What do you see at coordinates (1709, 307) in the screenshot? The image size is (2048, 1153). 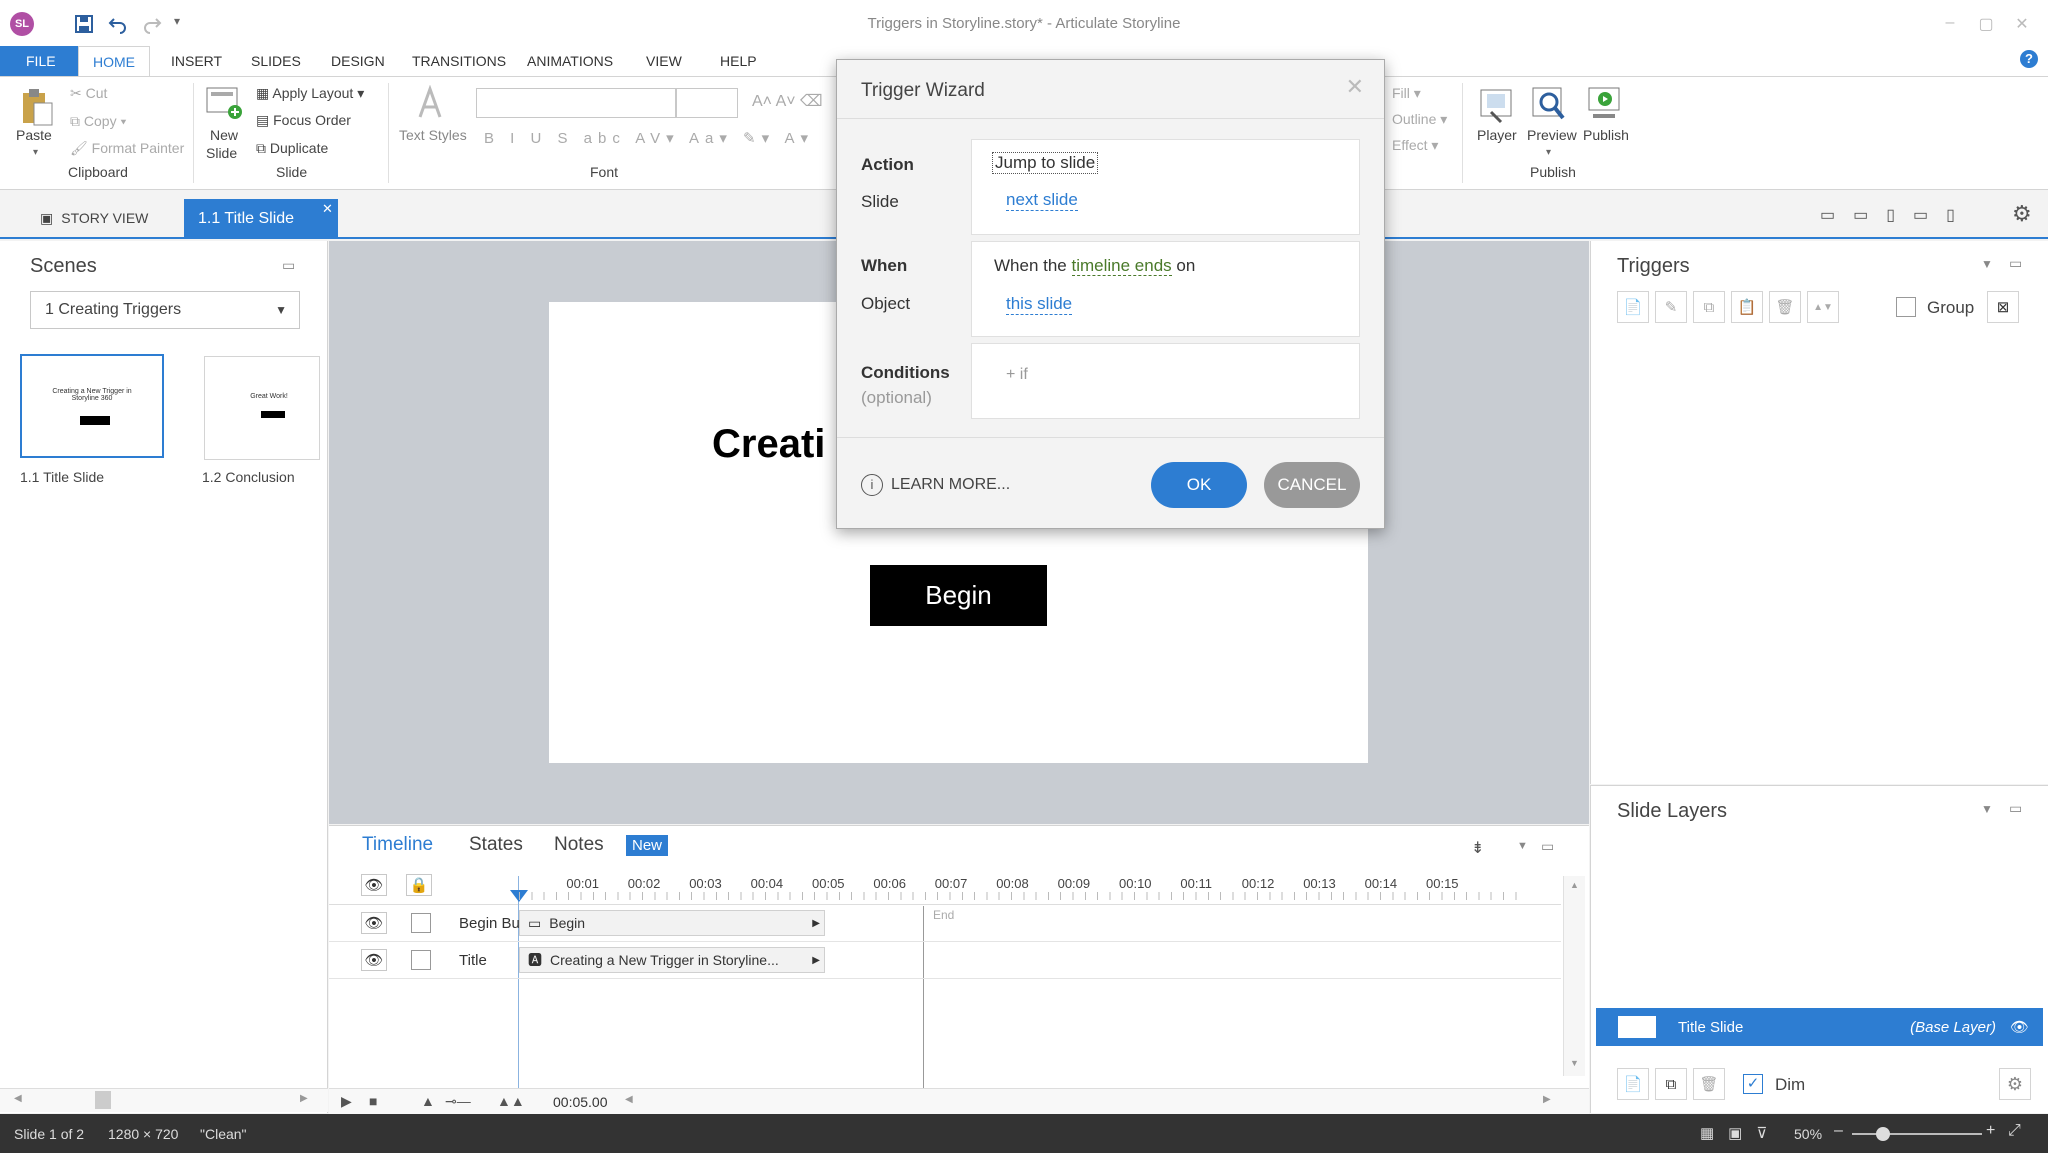 I see `copy-trigger-icon: ⧉` at bounding box center [1709, 307].